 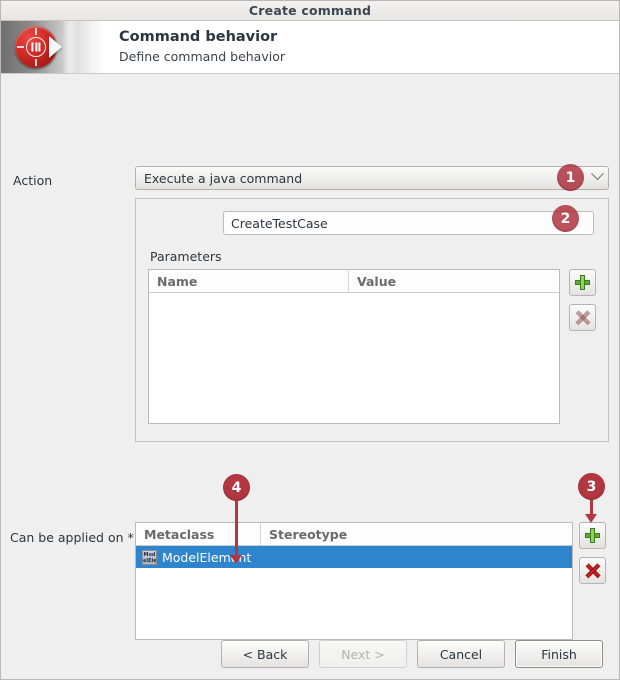 What do you see at coordinates (591, 486) in the screenshot?
I see `callout-badge-3: 3` at bounding box center [591, 486].